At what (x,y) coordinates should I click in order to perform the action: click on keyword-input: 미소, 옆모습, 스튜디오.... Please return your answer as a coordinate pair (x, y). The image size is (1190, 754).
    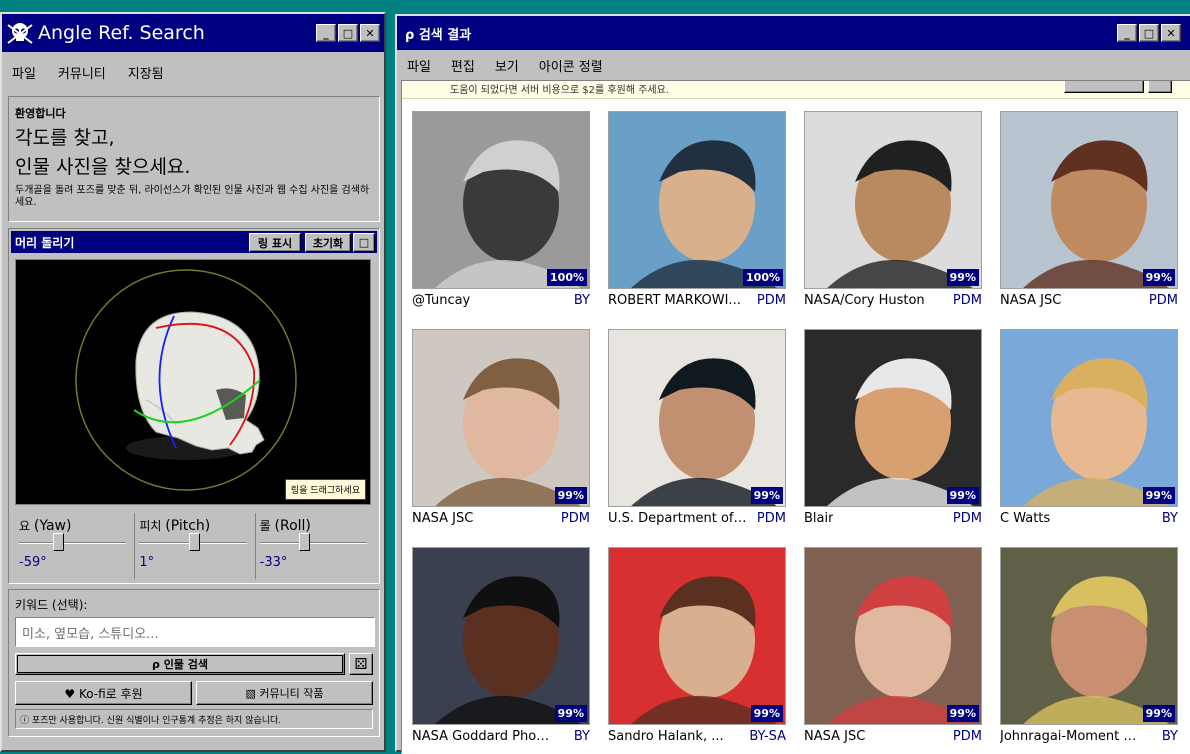
    Looking at the image, I should click on (195, 632).